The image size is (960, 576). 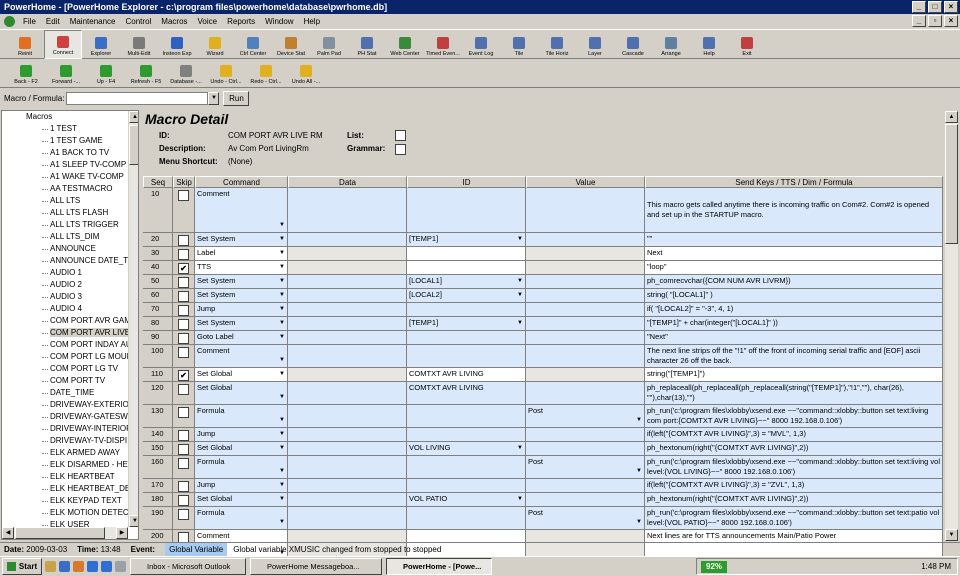 What do you see at coordinates (70, 237) in the screenshot?
I see `tree-item: ALL LTS_DIM` at bounding box center [70, 237].